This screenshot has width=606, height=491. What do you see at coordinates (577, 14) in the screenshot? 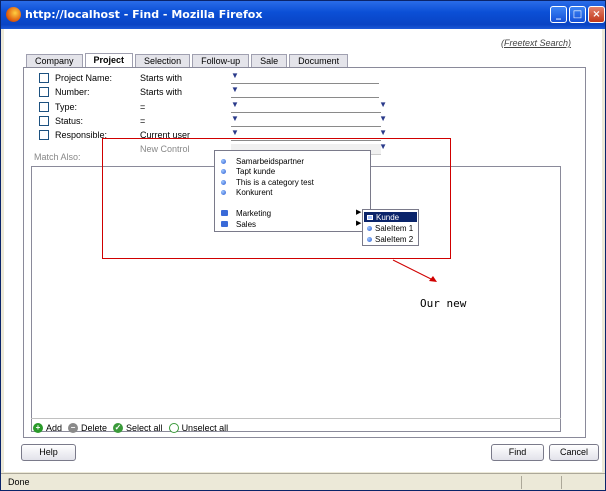
I see `maximize-button: □` at bounding box center [577, 14].